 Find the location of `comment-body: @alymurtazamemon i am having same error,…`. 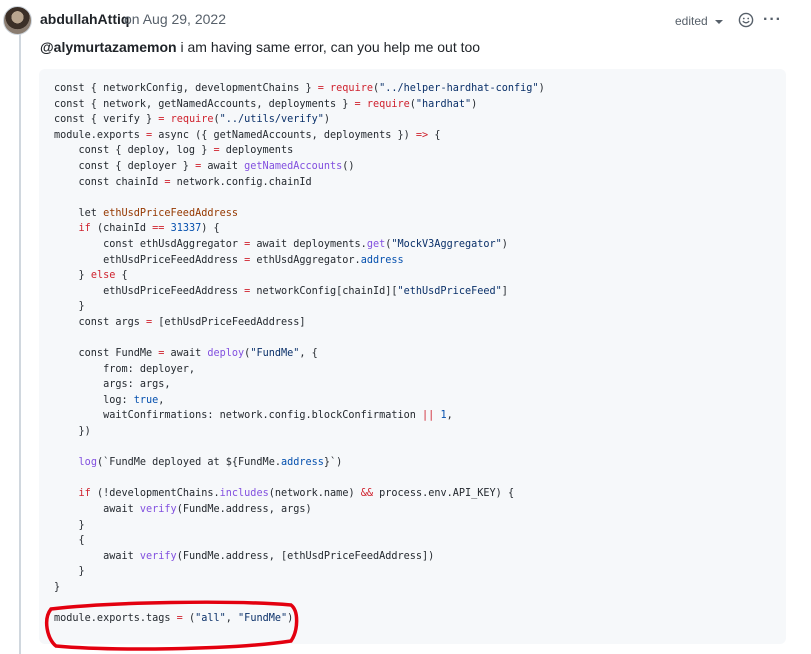

comment-body: @alymurtazamemon i am having same error,… is located at coordinates (260, 47).